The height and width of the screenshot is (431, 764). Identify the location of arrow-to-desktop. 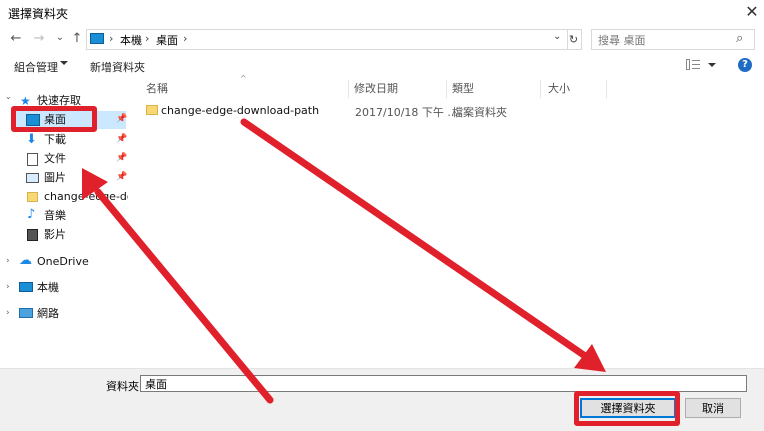
(184, 296).